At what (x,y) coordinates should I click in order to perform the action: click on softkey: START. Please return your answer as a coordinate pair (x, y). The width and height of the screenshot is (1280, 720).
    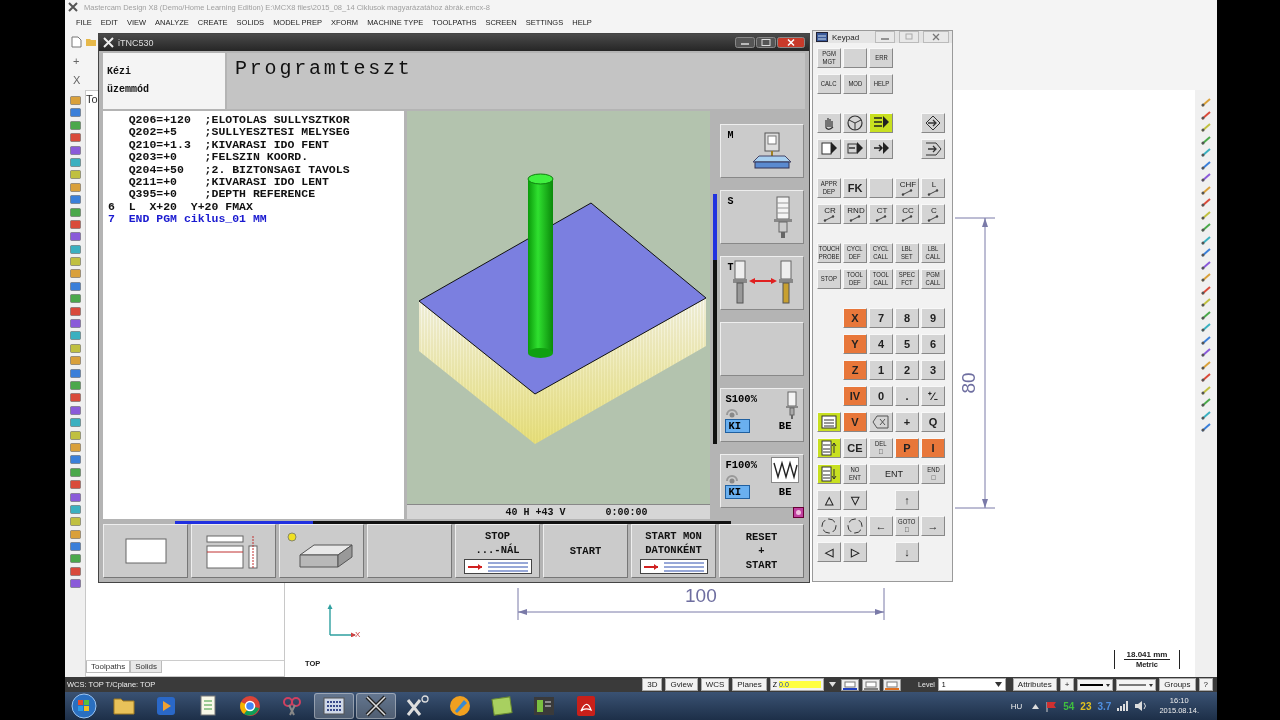
    Looking at the image, I should click on (585, 551).